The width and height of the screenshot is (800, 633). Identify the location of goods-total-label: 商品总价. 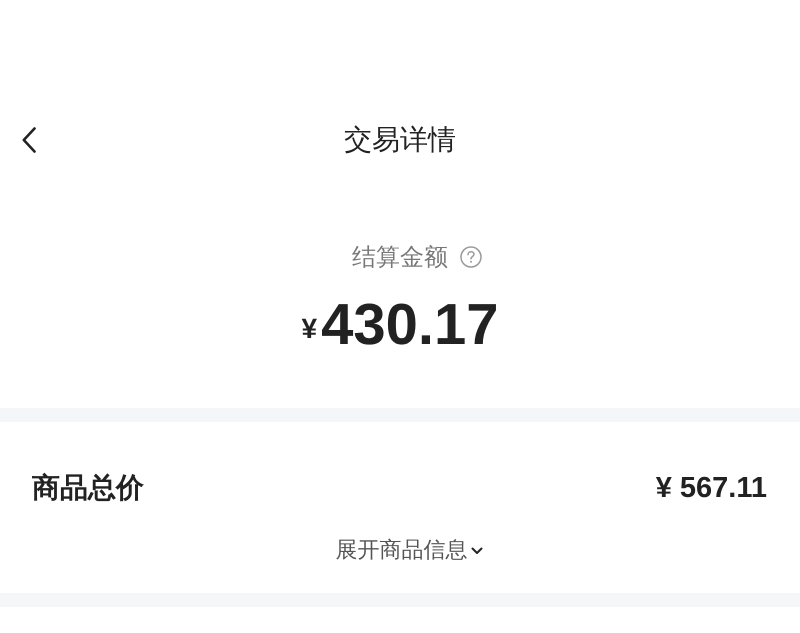
(88, 488).